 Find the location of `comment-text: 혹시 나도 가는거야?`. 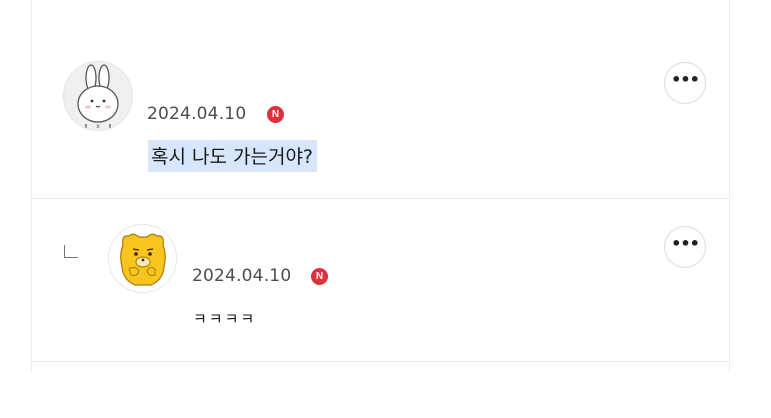

comment-text: 혹시 나도 가는거야? is located at coordinates (233, 156).